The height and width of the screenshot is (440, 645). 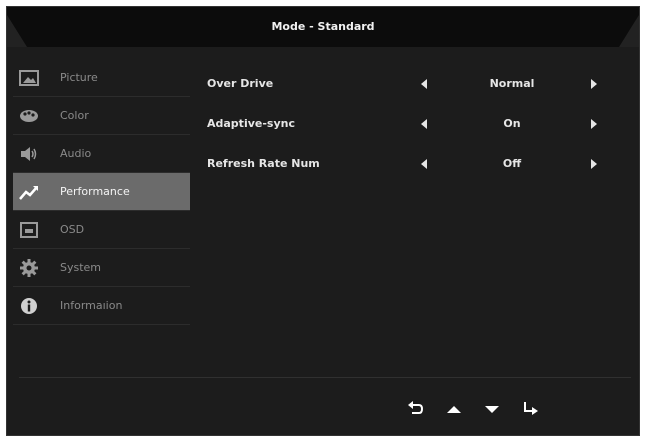 What do you see at coordinates (492, 409) in the screenshot?
I see `down-icon` at bounding box center [492, 409].